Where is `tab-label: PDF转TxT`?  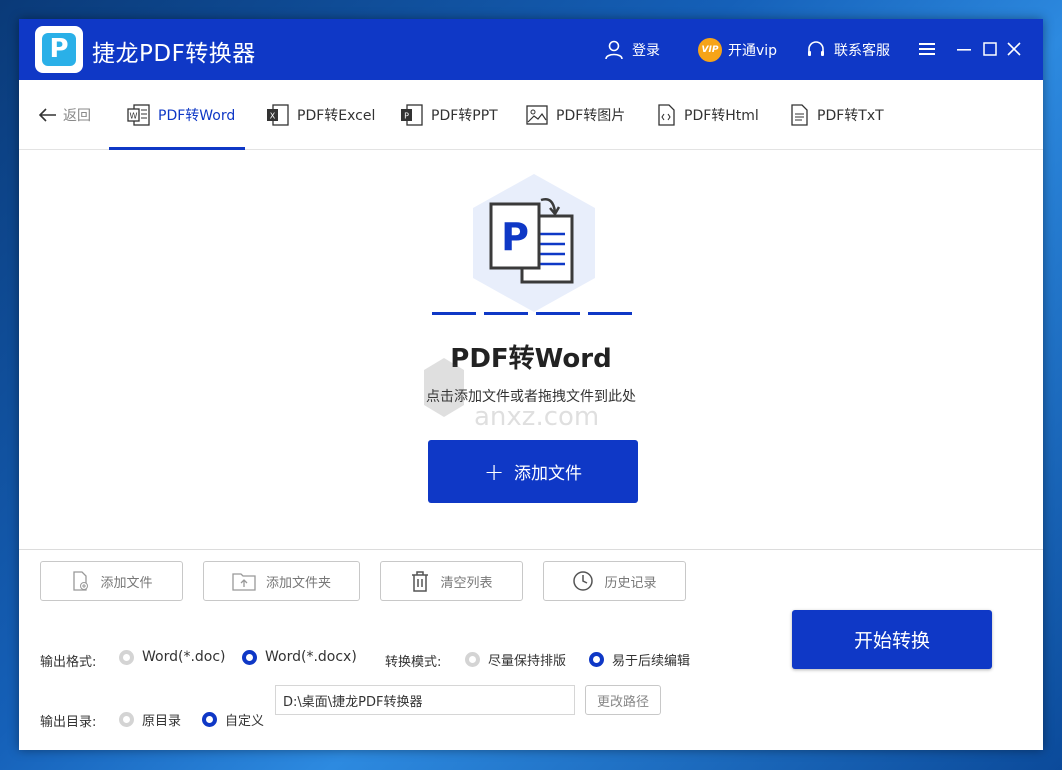 tab-label: PDF转TxT is located at coordinates (850, 116).